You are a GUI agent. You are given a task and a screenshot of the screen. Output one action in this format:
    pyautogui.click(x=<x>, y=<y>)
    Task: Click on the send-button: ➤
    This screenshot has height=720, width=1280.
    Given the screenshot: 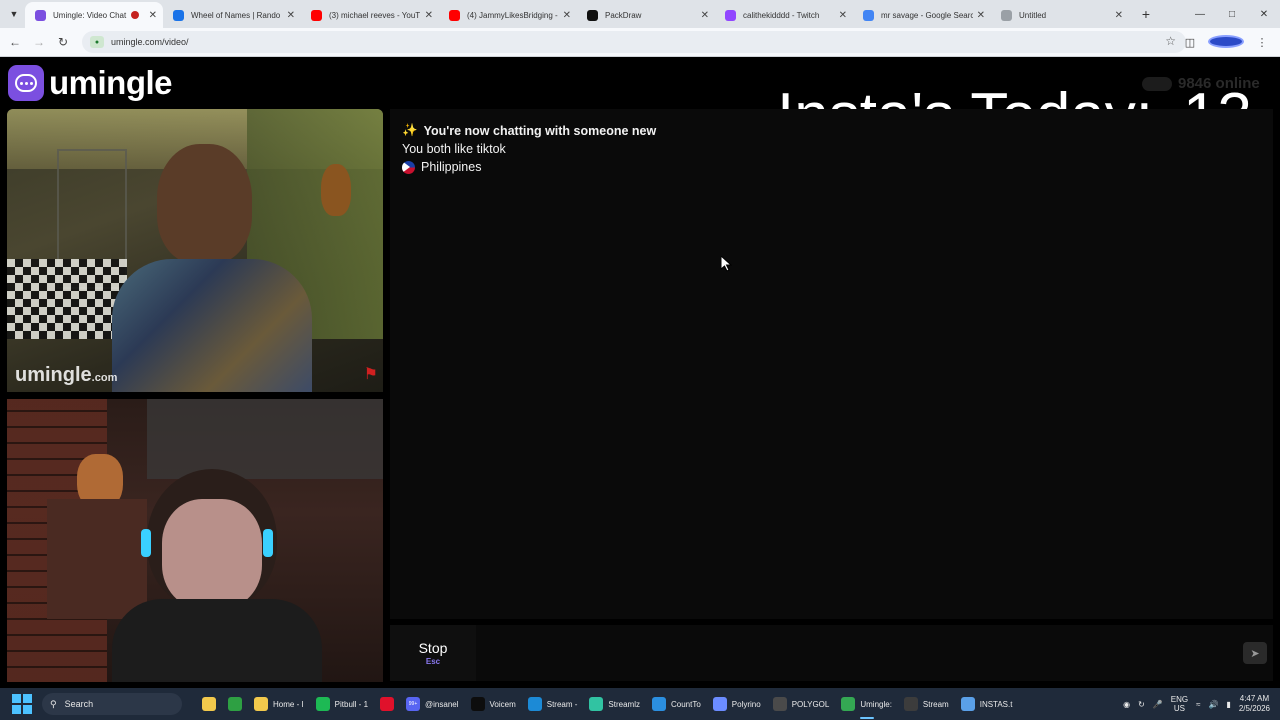 What is the action you would take?
    pyautogui.click(x=1255, y=653)
    